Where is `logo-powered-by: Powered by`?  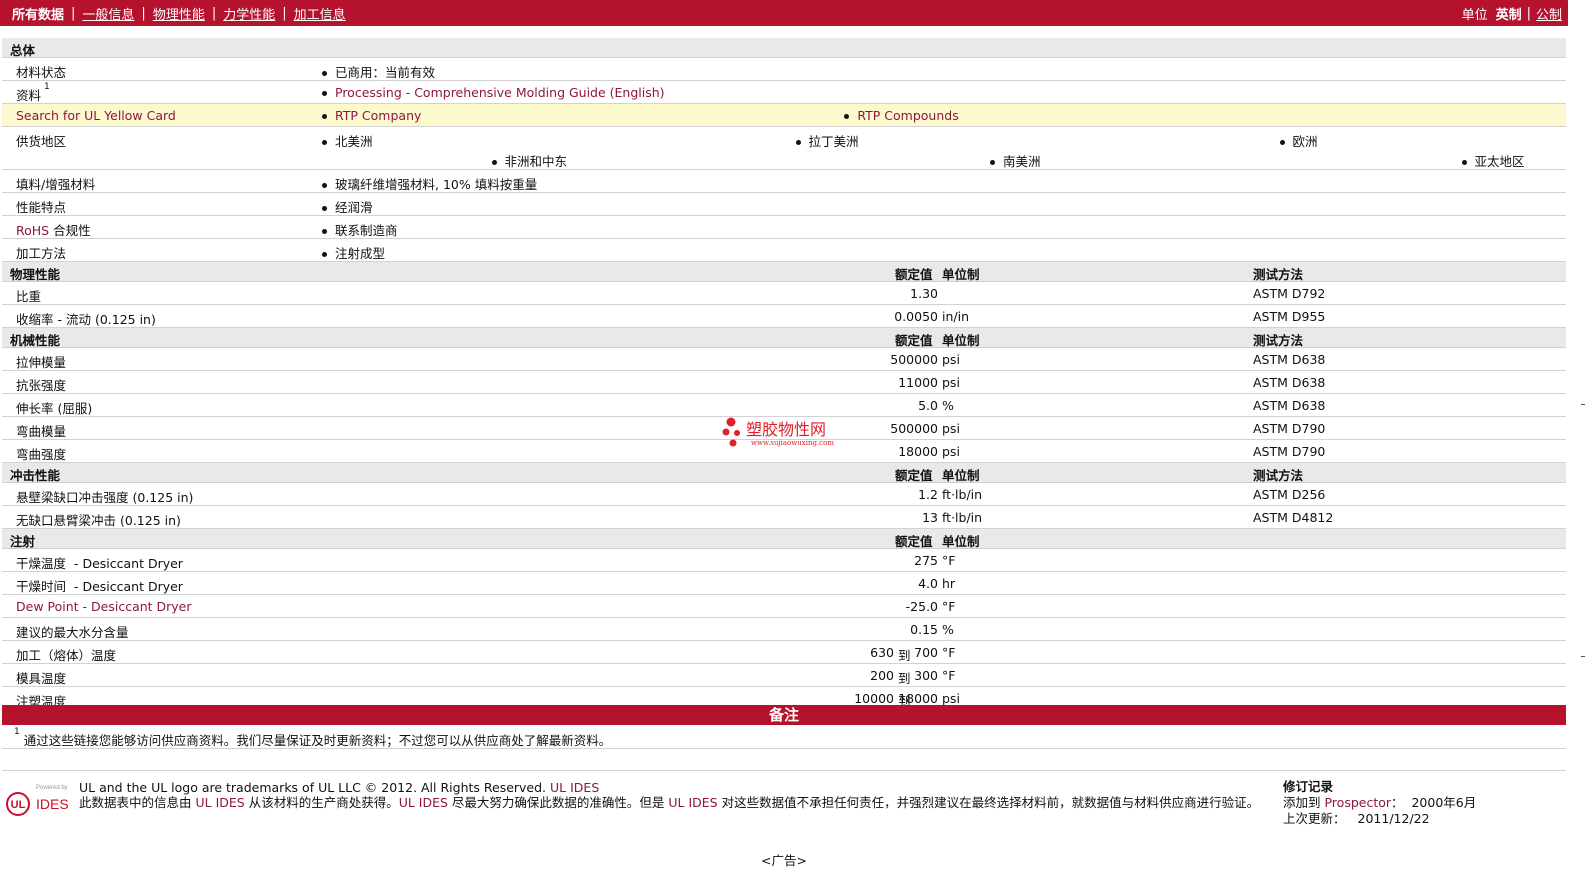
logo-powered-by: Powered by is located at coordinates (52, 788).